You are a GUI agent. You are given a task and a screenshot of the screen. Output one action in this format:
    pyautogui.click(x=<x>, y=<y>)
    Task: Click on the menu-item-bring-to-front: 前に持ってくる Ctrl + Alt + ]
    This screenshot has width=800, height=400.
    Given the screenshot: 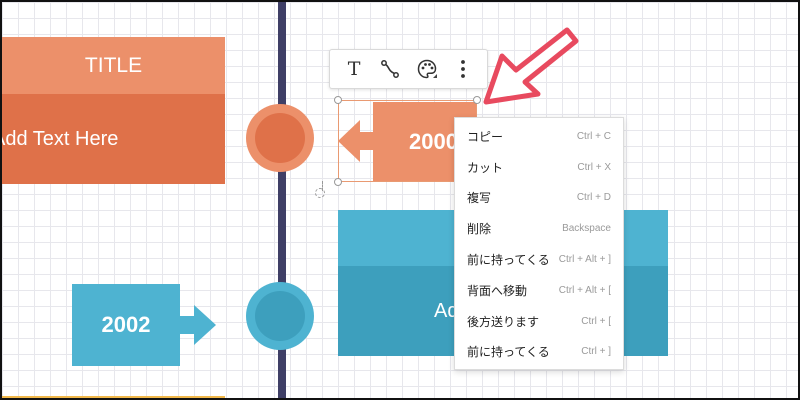 What is the action you would take?
    pyautogui.click(x=539, y=259)
    